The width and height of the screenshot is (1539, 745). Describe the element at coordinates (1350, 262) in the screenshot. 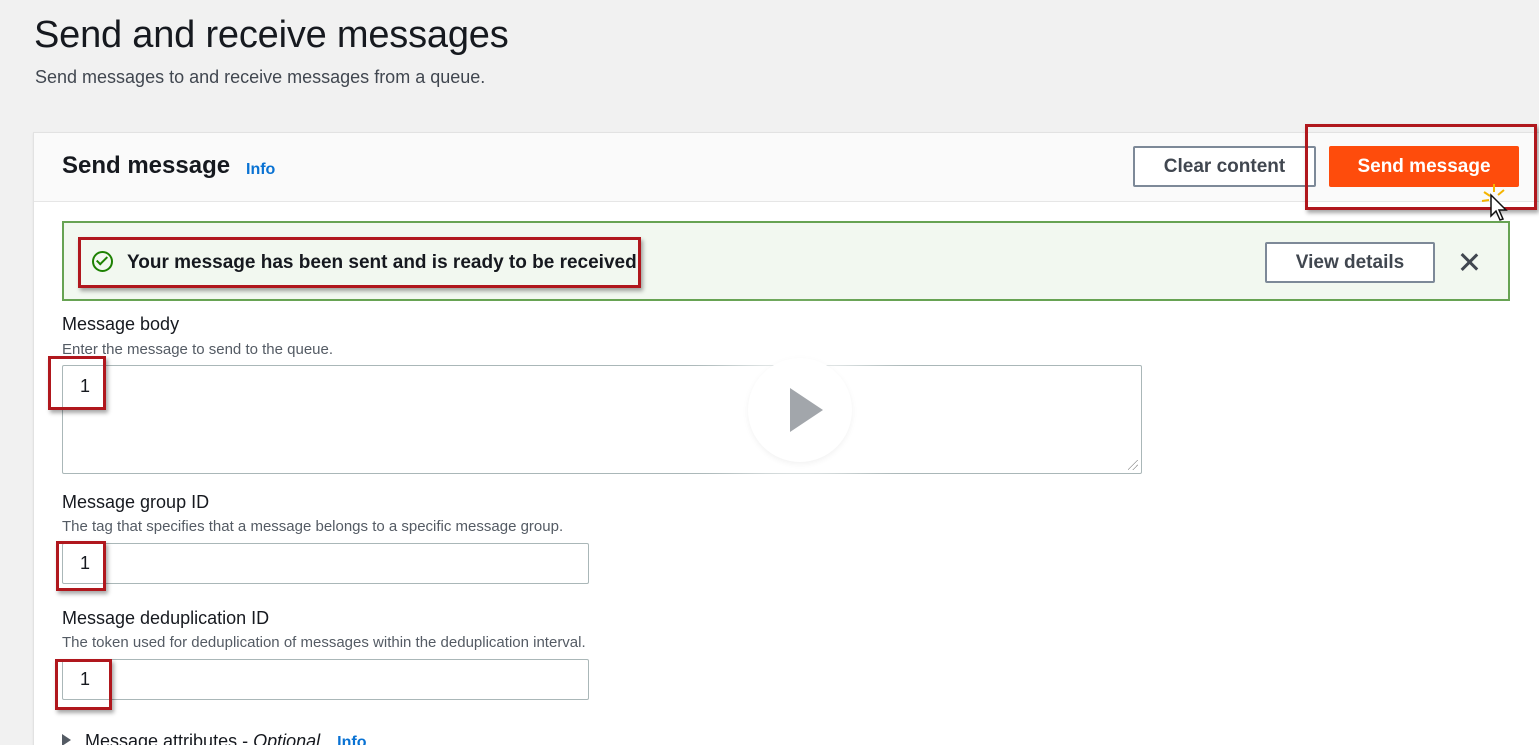

I see `view-details-button: View details` at that location.